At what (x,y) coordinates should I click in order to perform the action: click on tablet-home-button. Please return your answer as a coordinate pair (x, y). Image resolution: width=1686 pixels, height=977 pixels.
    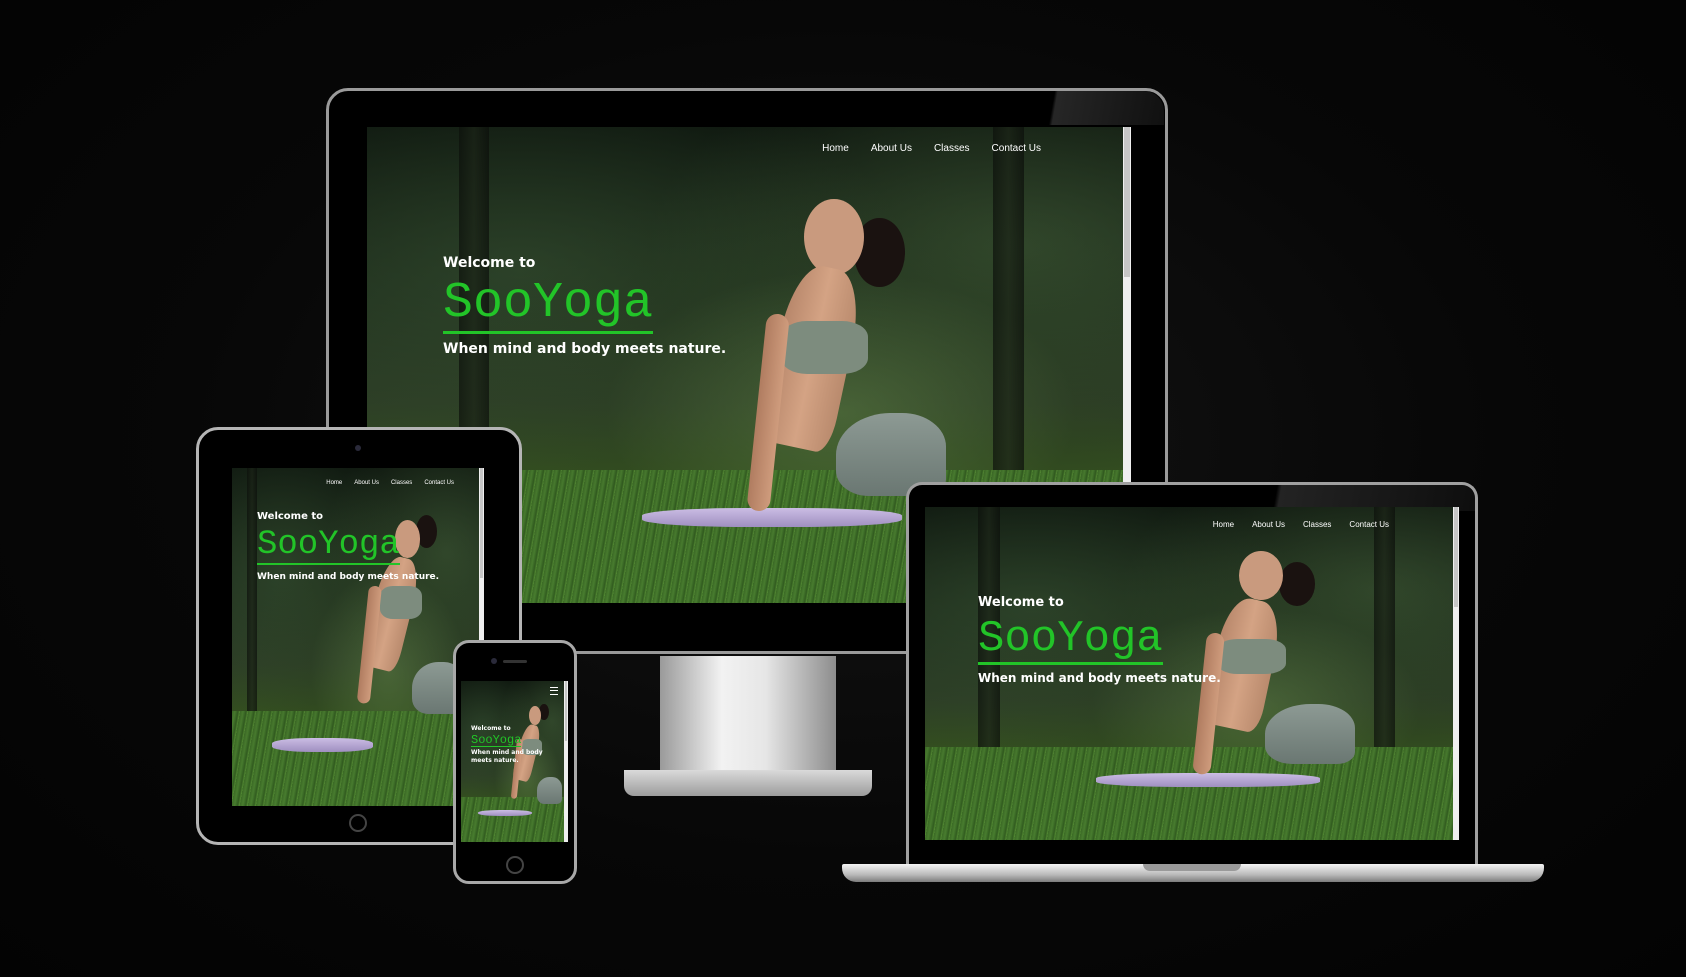
    Looking at the image, I should click on (358, 823).